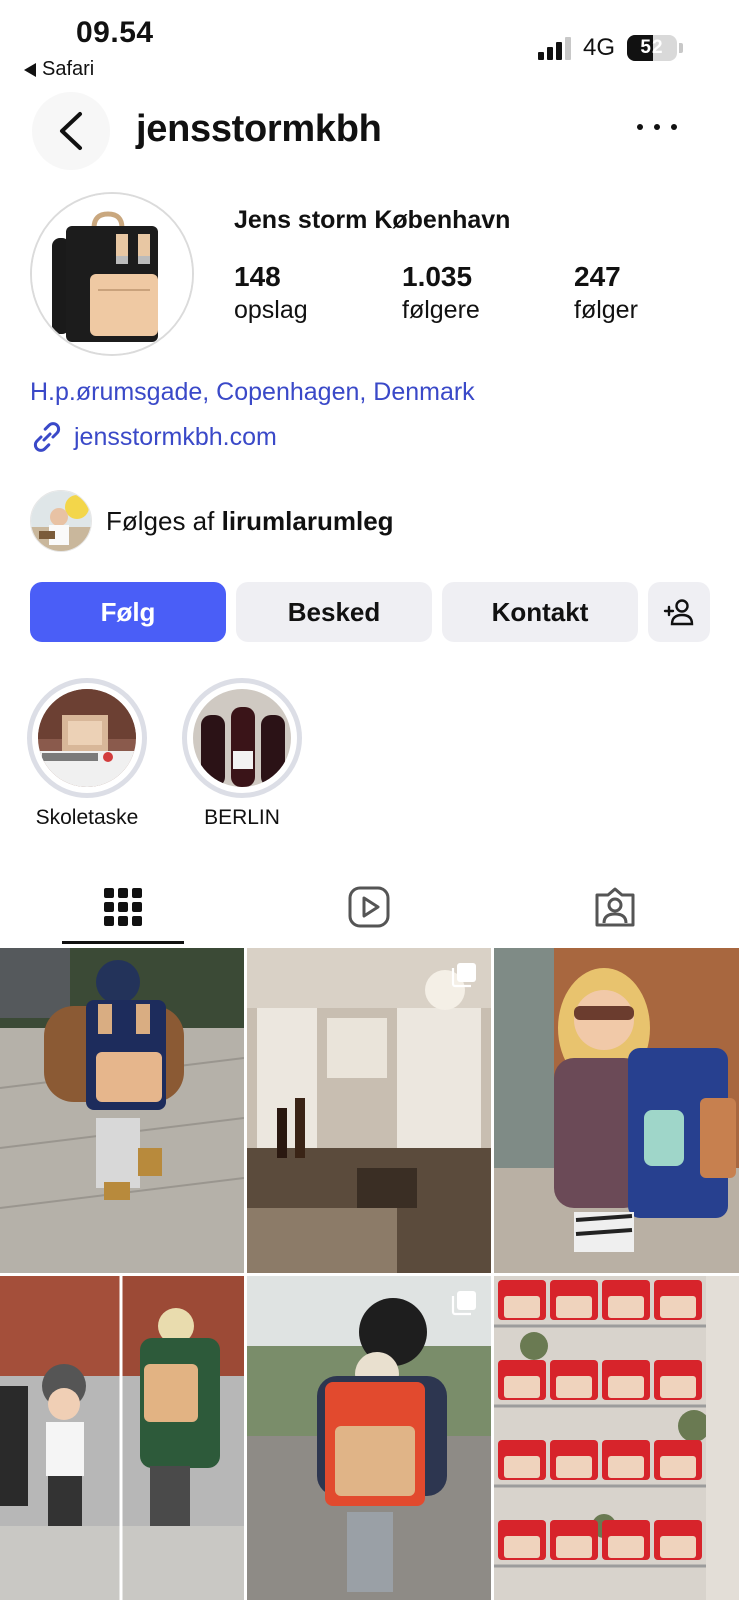 This screenshot has height=1600, width=739. I want to click on stat-label: følgere, so click(441, 310).